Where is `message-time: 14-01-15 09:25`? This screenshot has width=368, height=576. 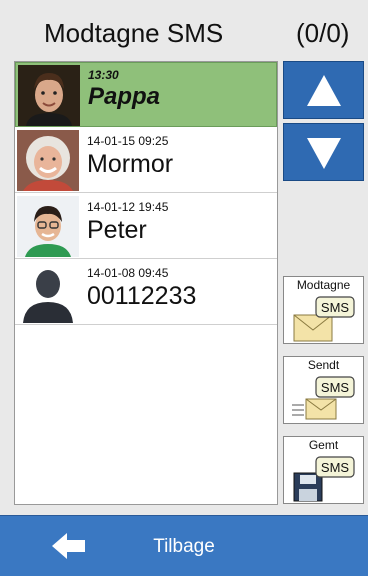
message-time: 14-01-15 09:25 is located at coordinates (128, 141).